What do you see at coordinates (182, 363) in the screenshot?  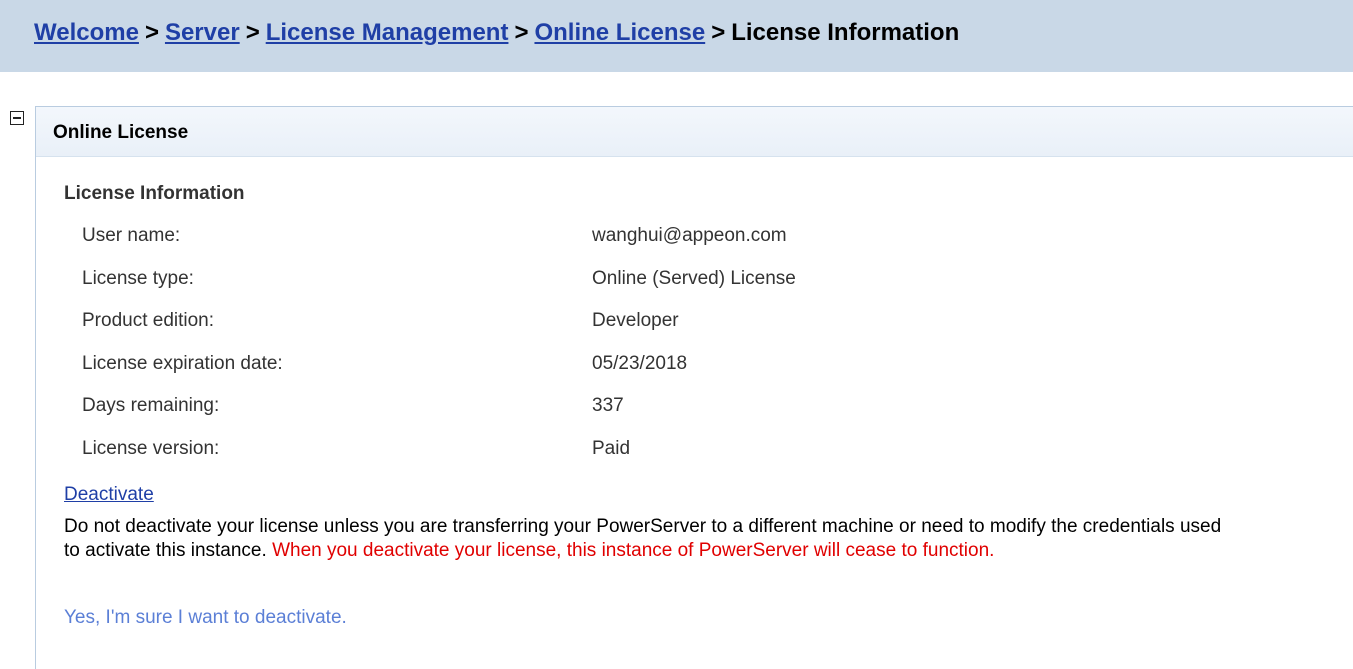 I see `info-label: License expiration date:` at bounding box center [182, 363].